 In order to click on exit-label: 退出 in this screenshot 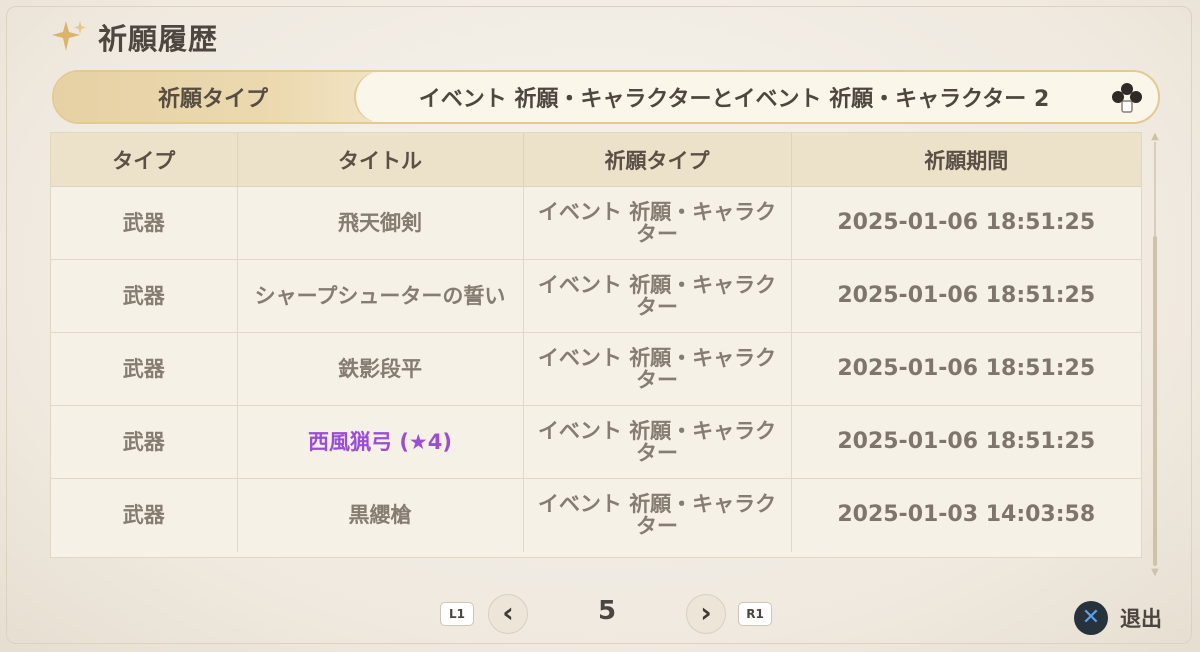, I will do `click(1141, 619)`.